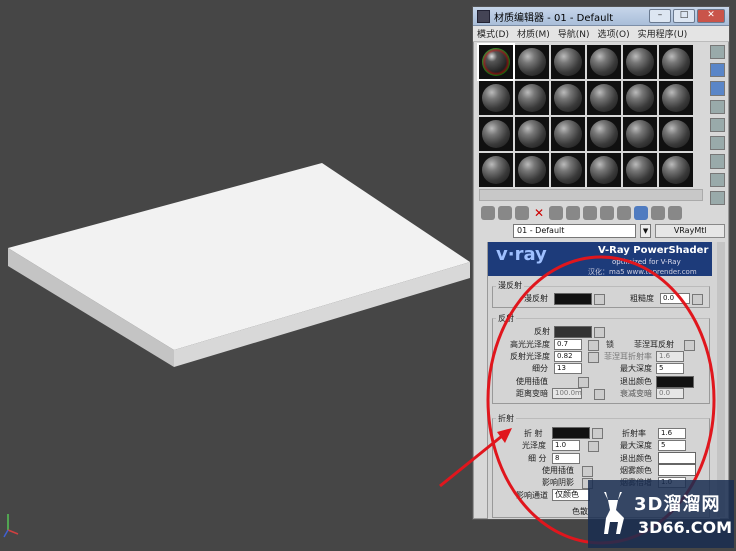 This screenshot has height=551, width=736. Describe the element at coordinates (568, 344) in the screenshot. I see `hilight-gloss-input: 0.7` at that location.